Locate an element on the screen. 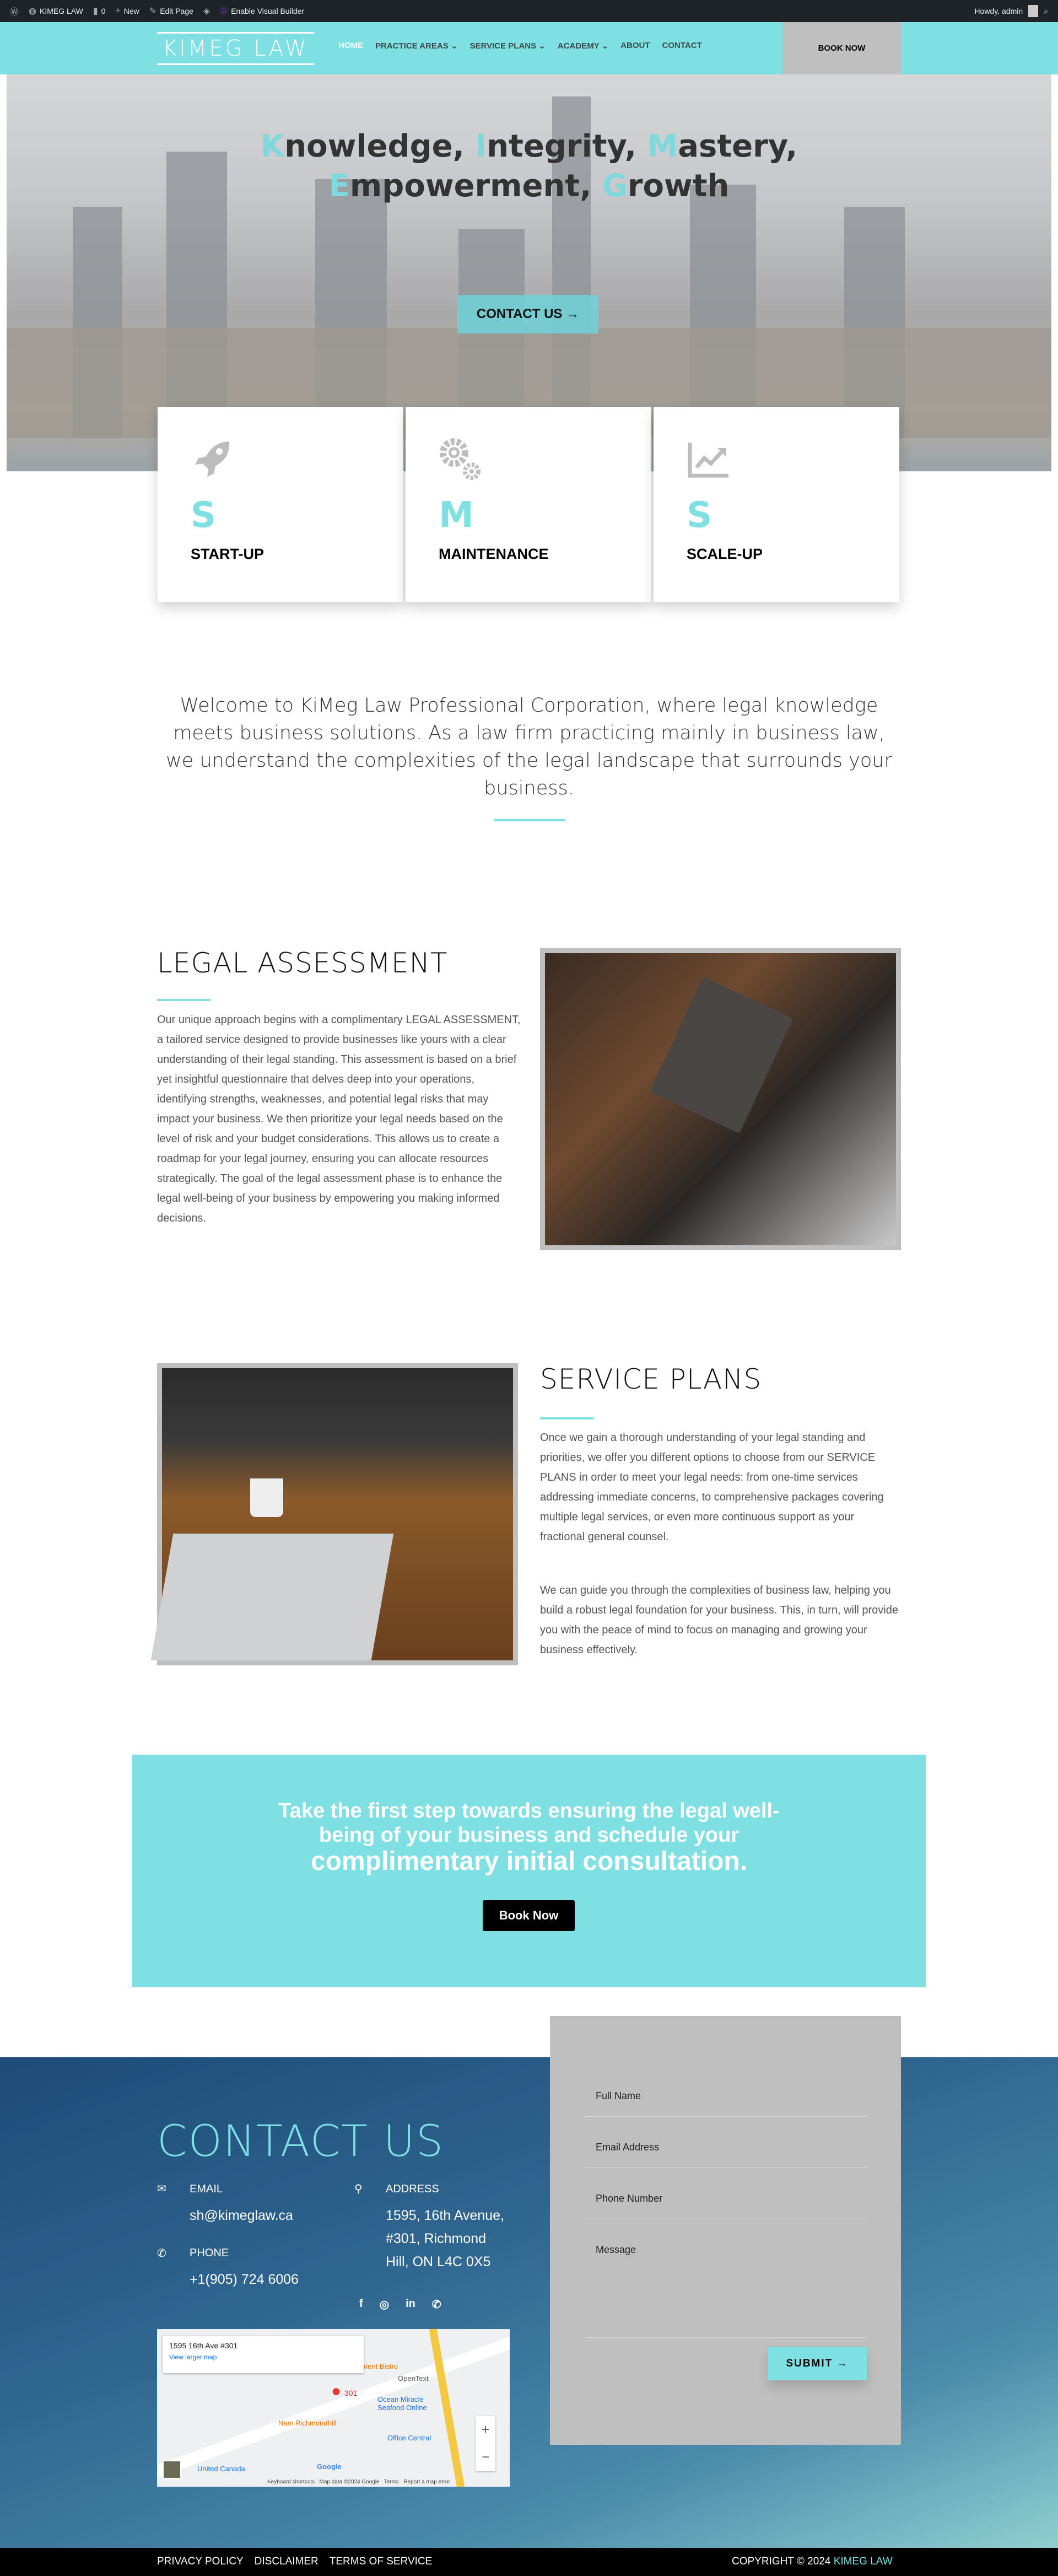  admin-comments-link: ▮ 0 is located at coordinates (99, 11).